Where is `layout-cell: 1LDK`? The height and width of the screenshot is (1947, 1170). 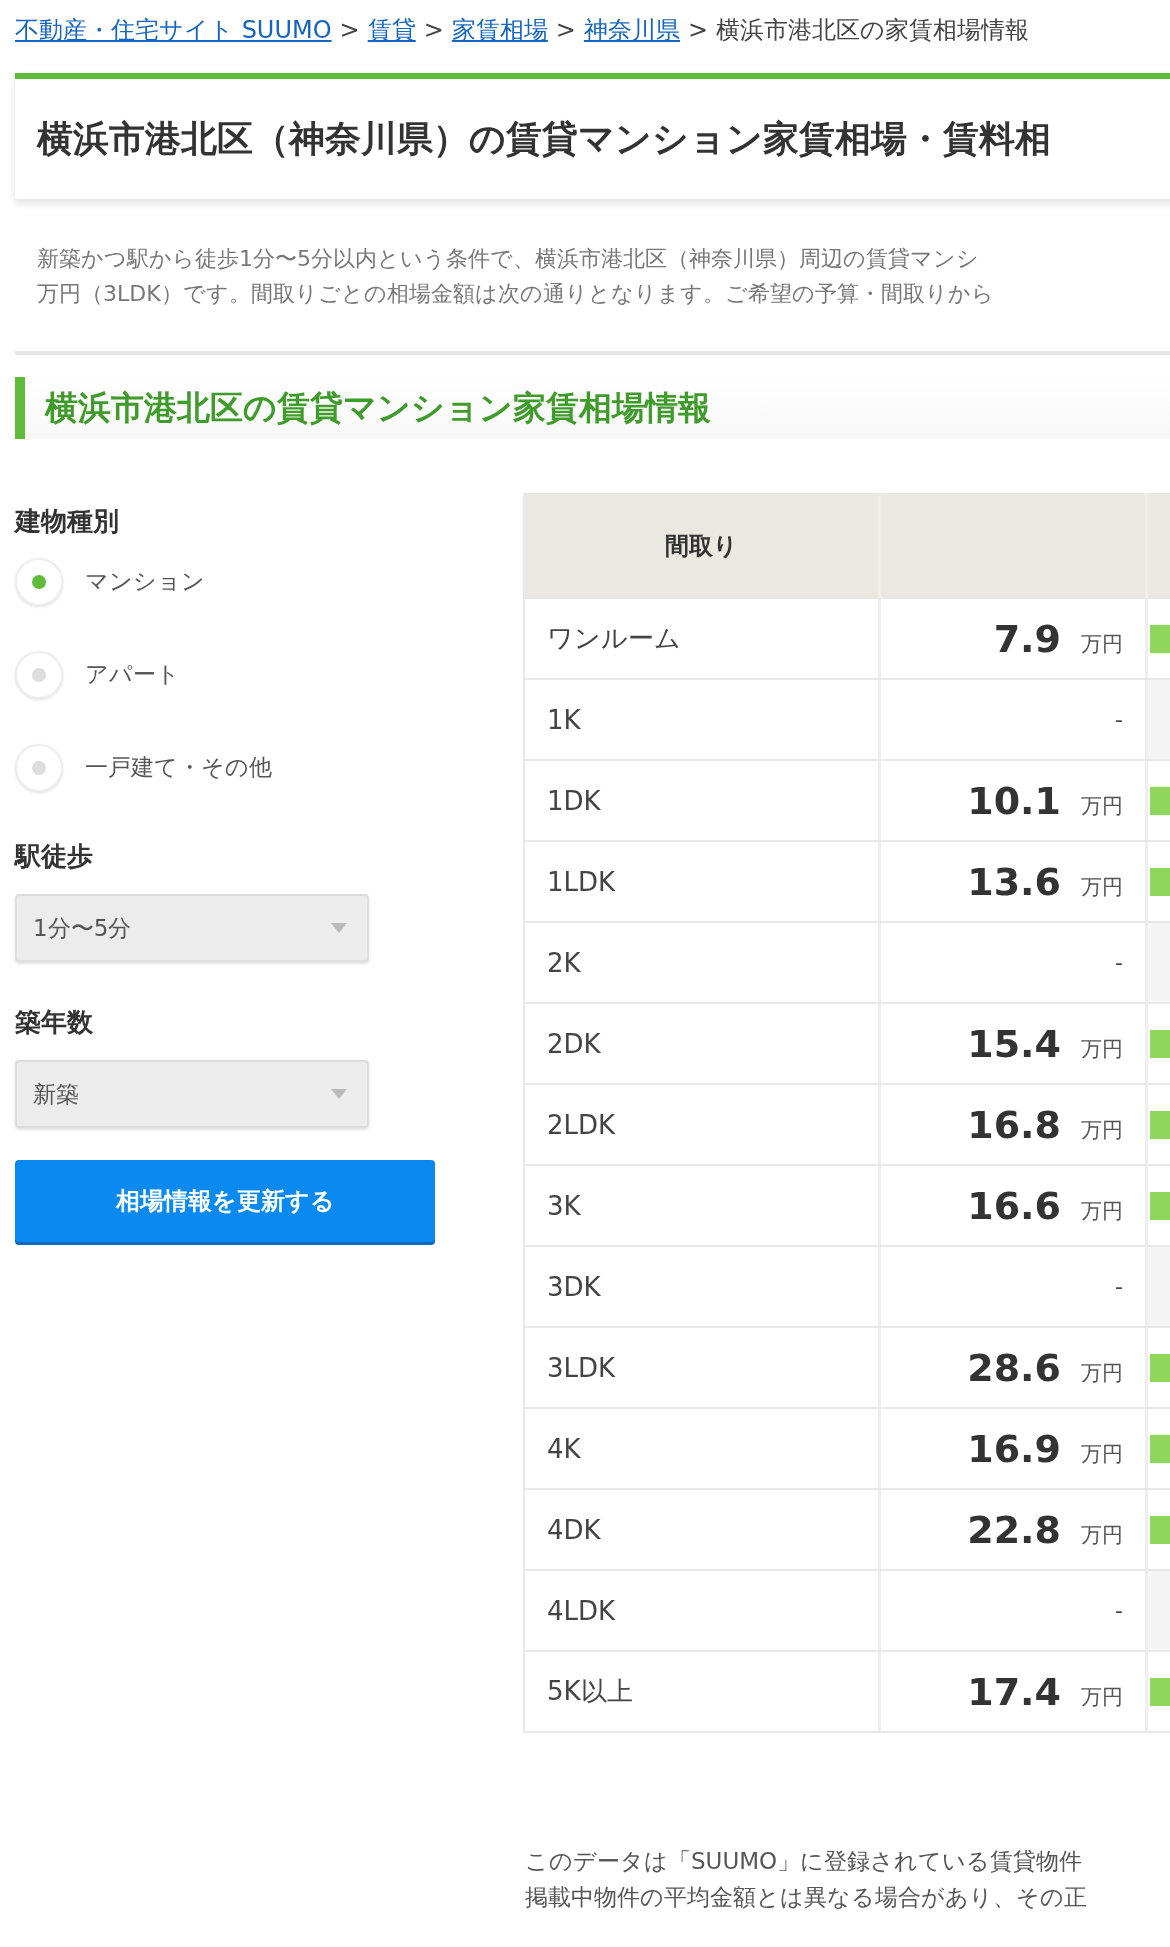
layout-cell: 1LDK is located at coordinates (703, 881).